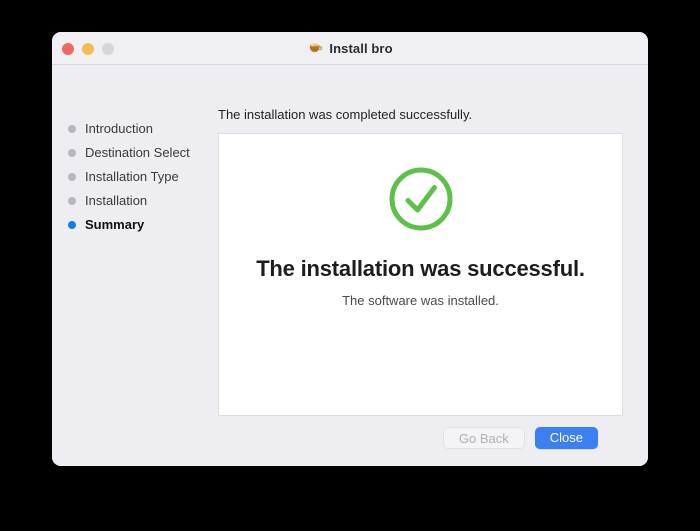  Describe the element at coordinates (132, 176) in the screenshot. I see `sidebar-item-label: Installation Type` at that location.